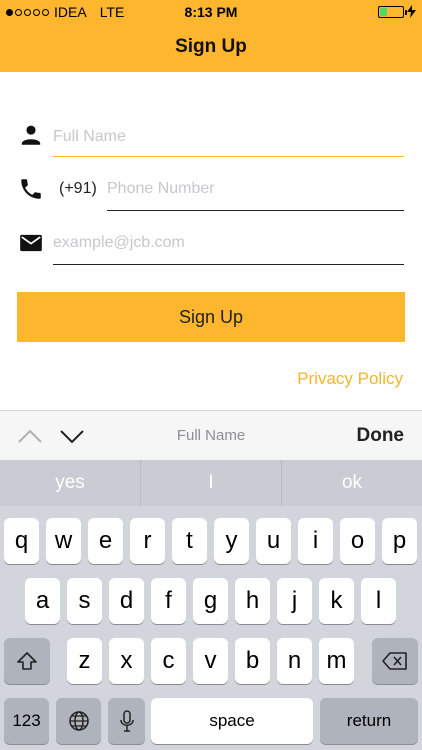 The width and height of the screenshot is (422, 750). What do you see at coordinates (31, 135) in the screenshot?
I see `person-icon` at bounding box center [31, 135].